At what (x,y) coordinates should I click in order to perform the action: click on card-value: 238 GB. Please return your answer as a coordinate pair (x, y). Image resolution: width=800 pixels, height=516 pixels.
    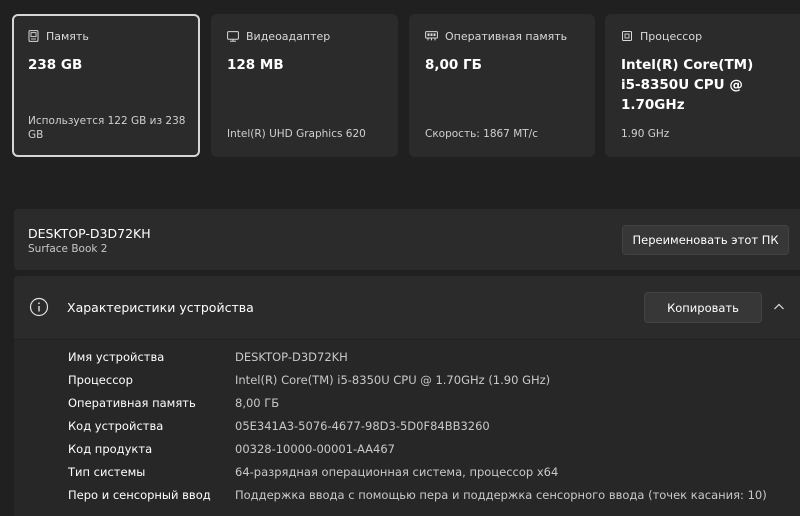
    Looking at the image, I should click on (55, 65).